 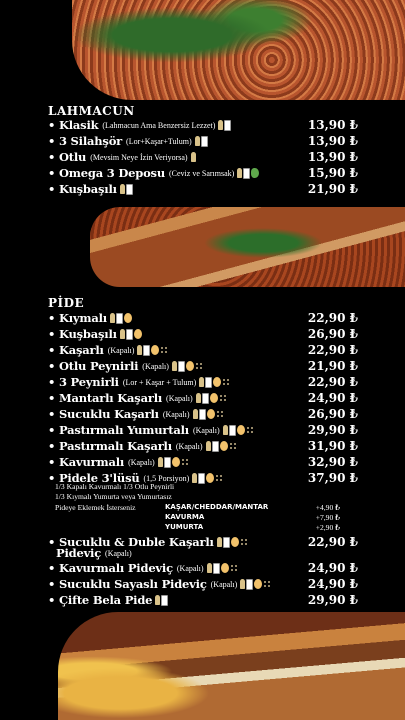 What do you see at coordinates (82, 334) in the screenshot?
I see `item-name: • Kuşbaşılı` at bounding box center [82, 334].